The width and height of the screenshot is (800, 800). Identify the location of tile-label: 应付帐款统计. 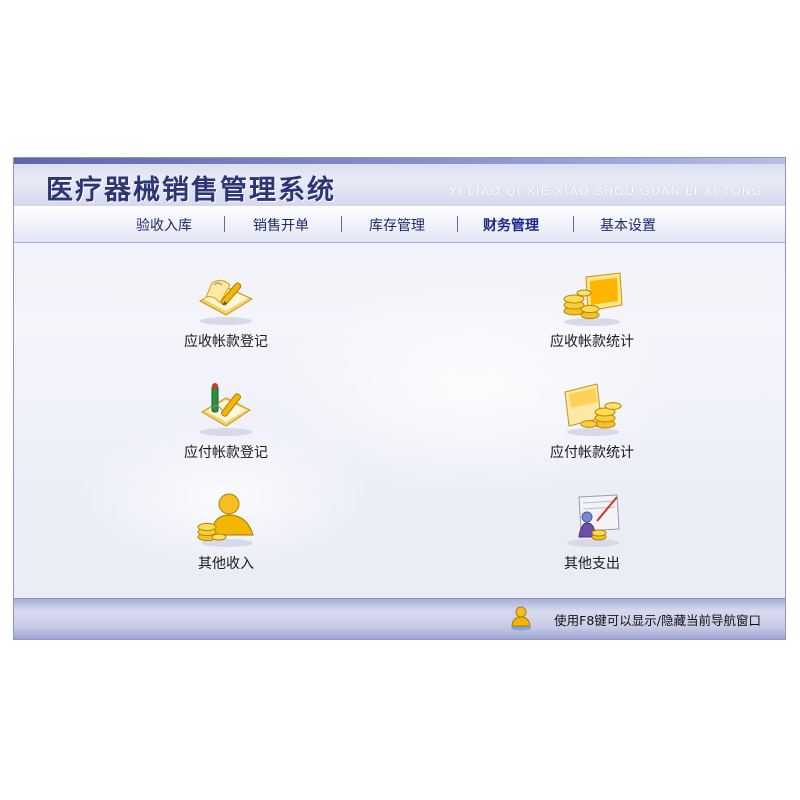
(592, 453).